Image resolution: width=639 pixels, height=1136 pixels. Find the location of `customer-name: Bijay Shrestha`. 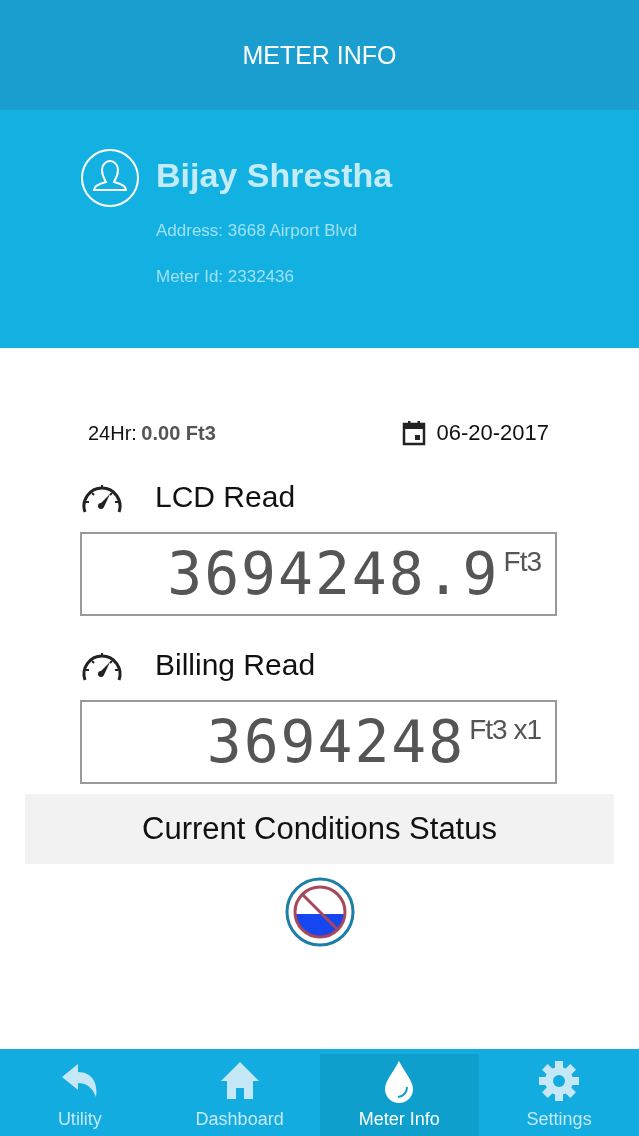

customer-name: Bijay Shrestha is located at coordinates (274, 175).